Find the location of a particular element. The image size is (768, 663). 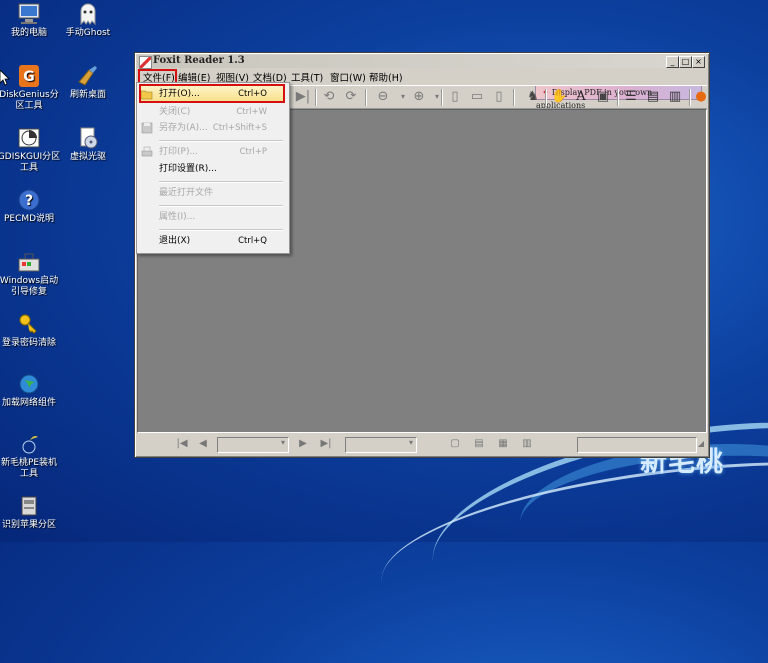

printer-icon is located at coordinates (147, 151).